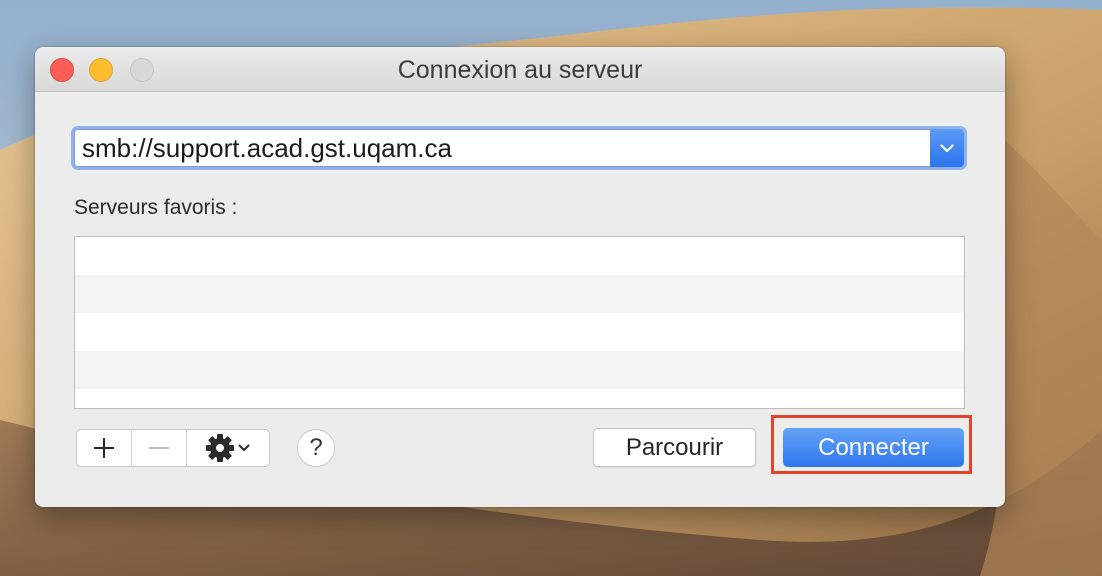 The height and width of the screenshot is (576, 1102). I want to click on server-history-dropdown-button, so click(947, 148).